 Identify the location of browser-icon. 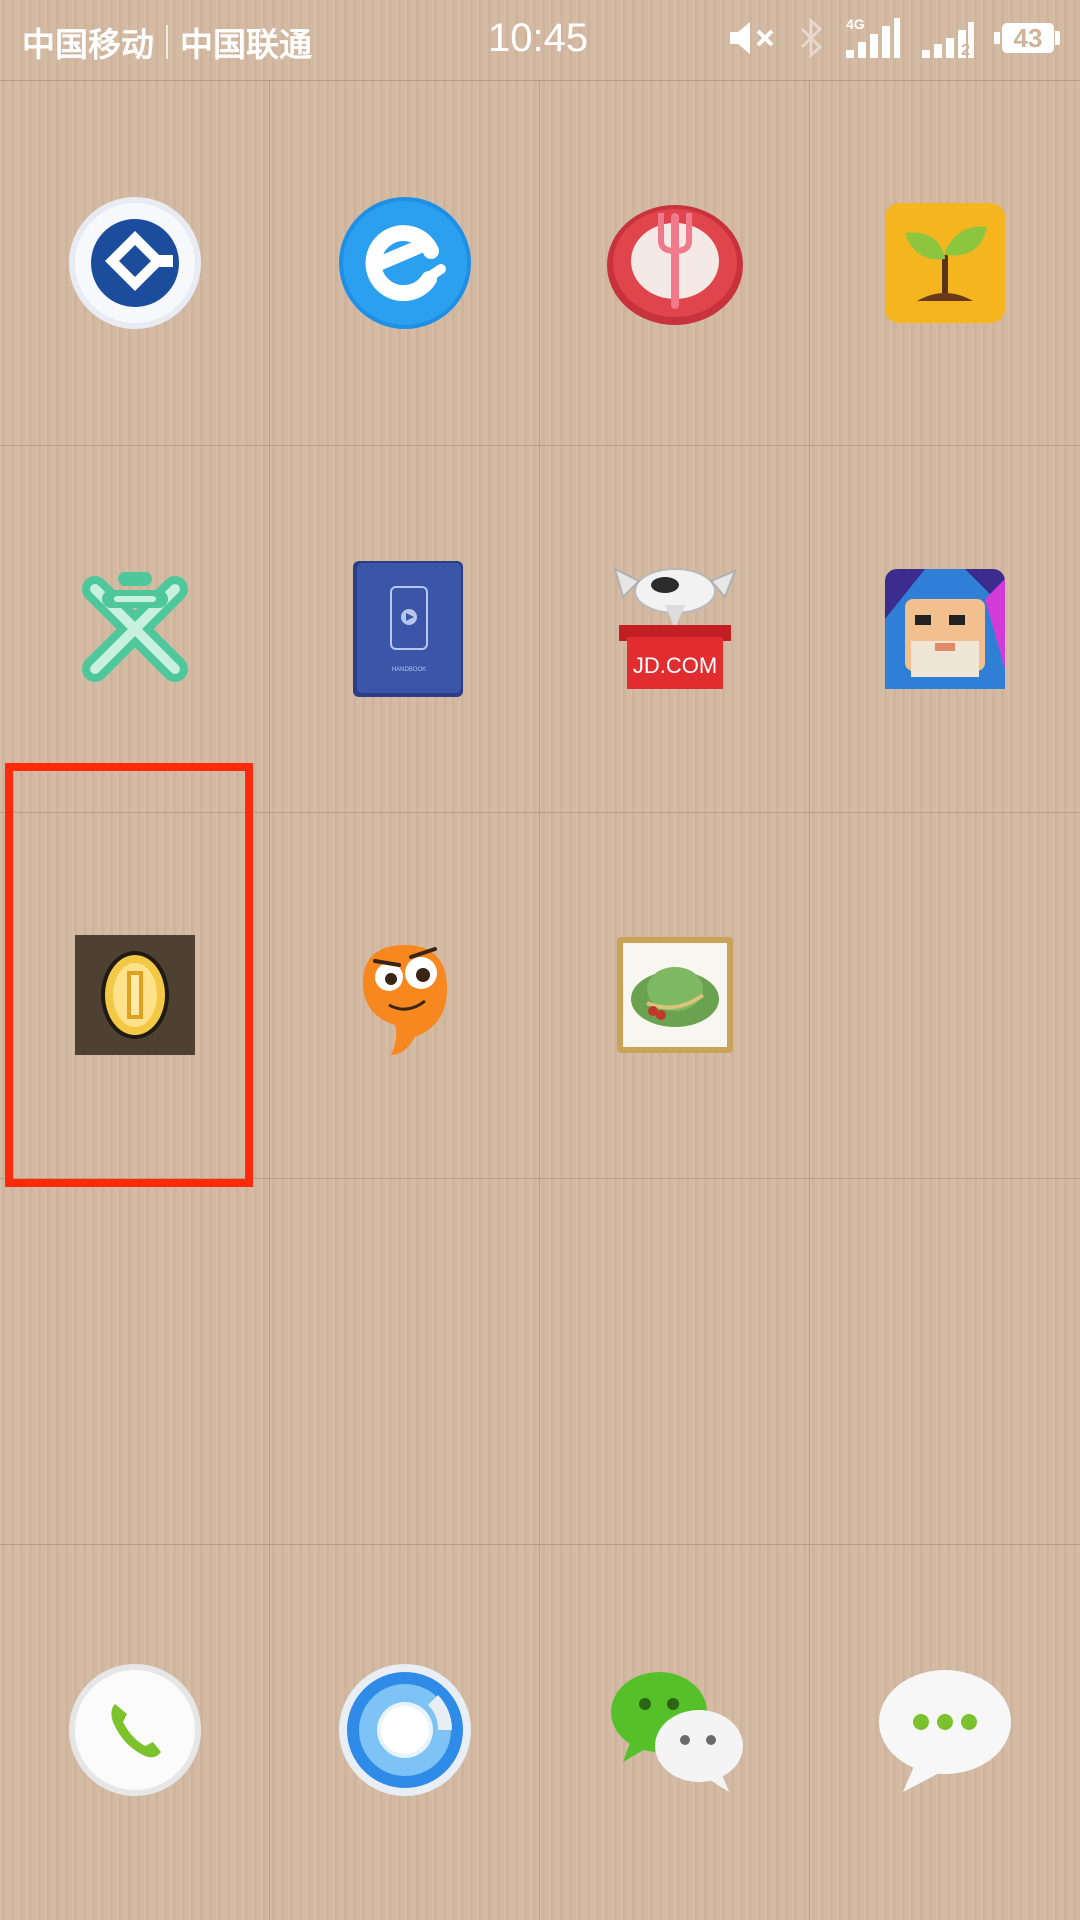
(405, 1730).